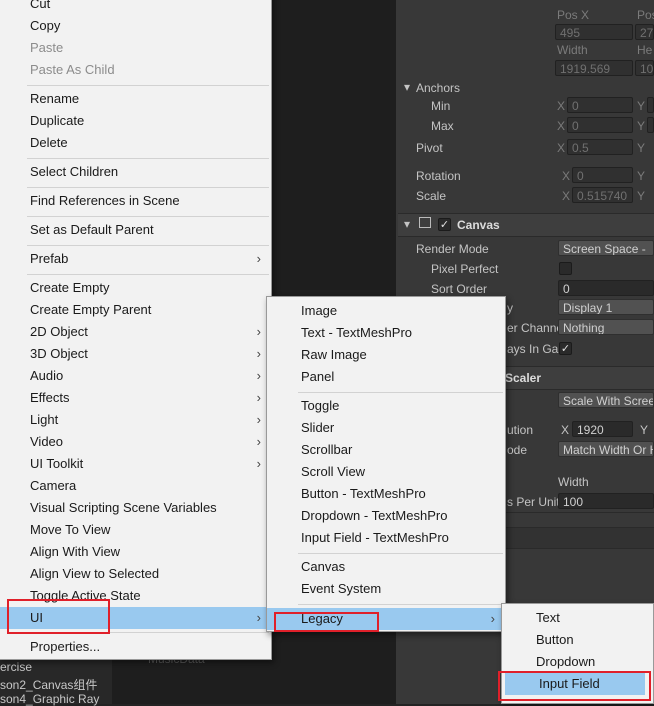 The image size is (654, 706). Describe the element at coordinates (135, 596) in the screenshot. I see `menu-item-toggle-active-state: Toggle Active State` at that location.